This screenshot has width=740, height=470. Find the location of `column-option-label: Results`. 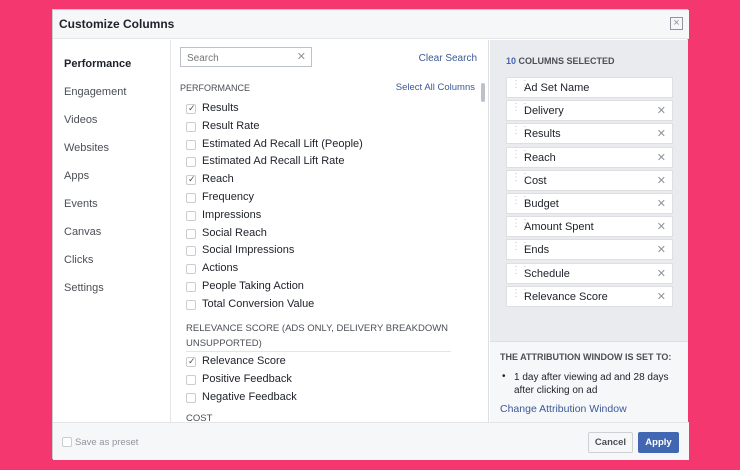

column-option-label: Results is located at coordinates (220, 108).